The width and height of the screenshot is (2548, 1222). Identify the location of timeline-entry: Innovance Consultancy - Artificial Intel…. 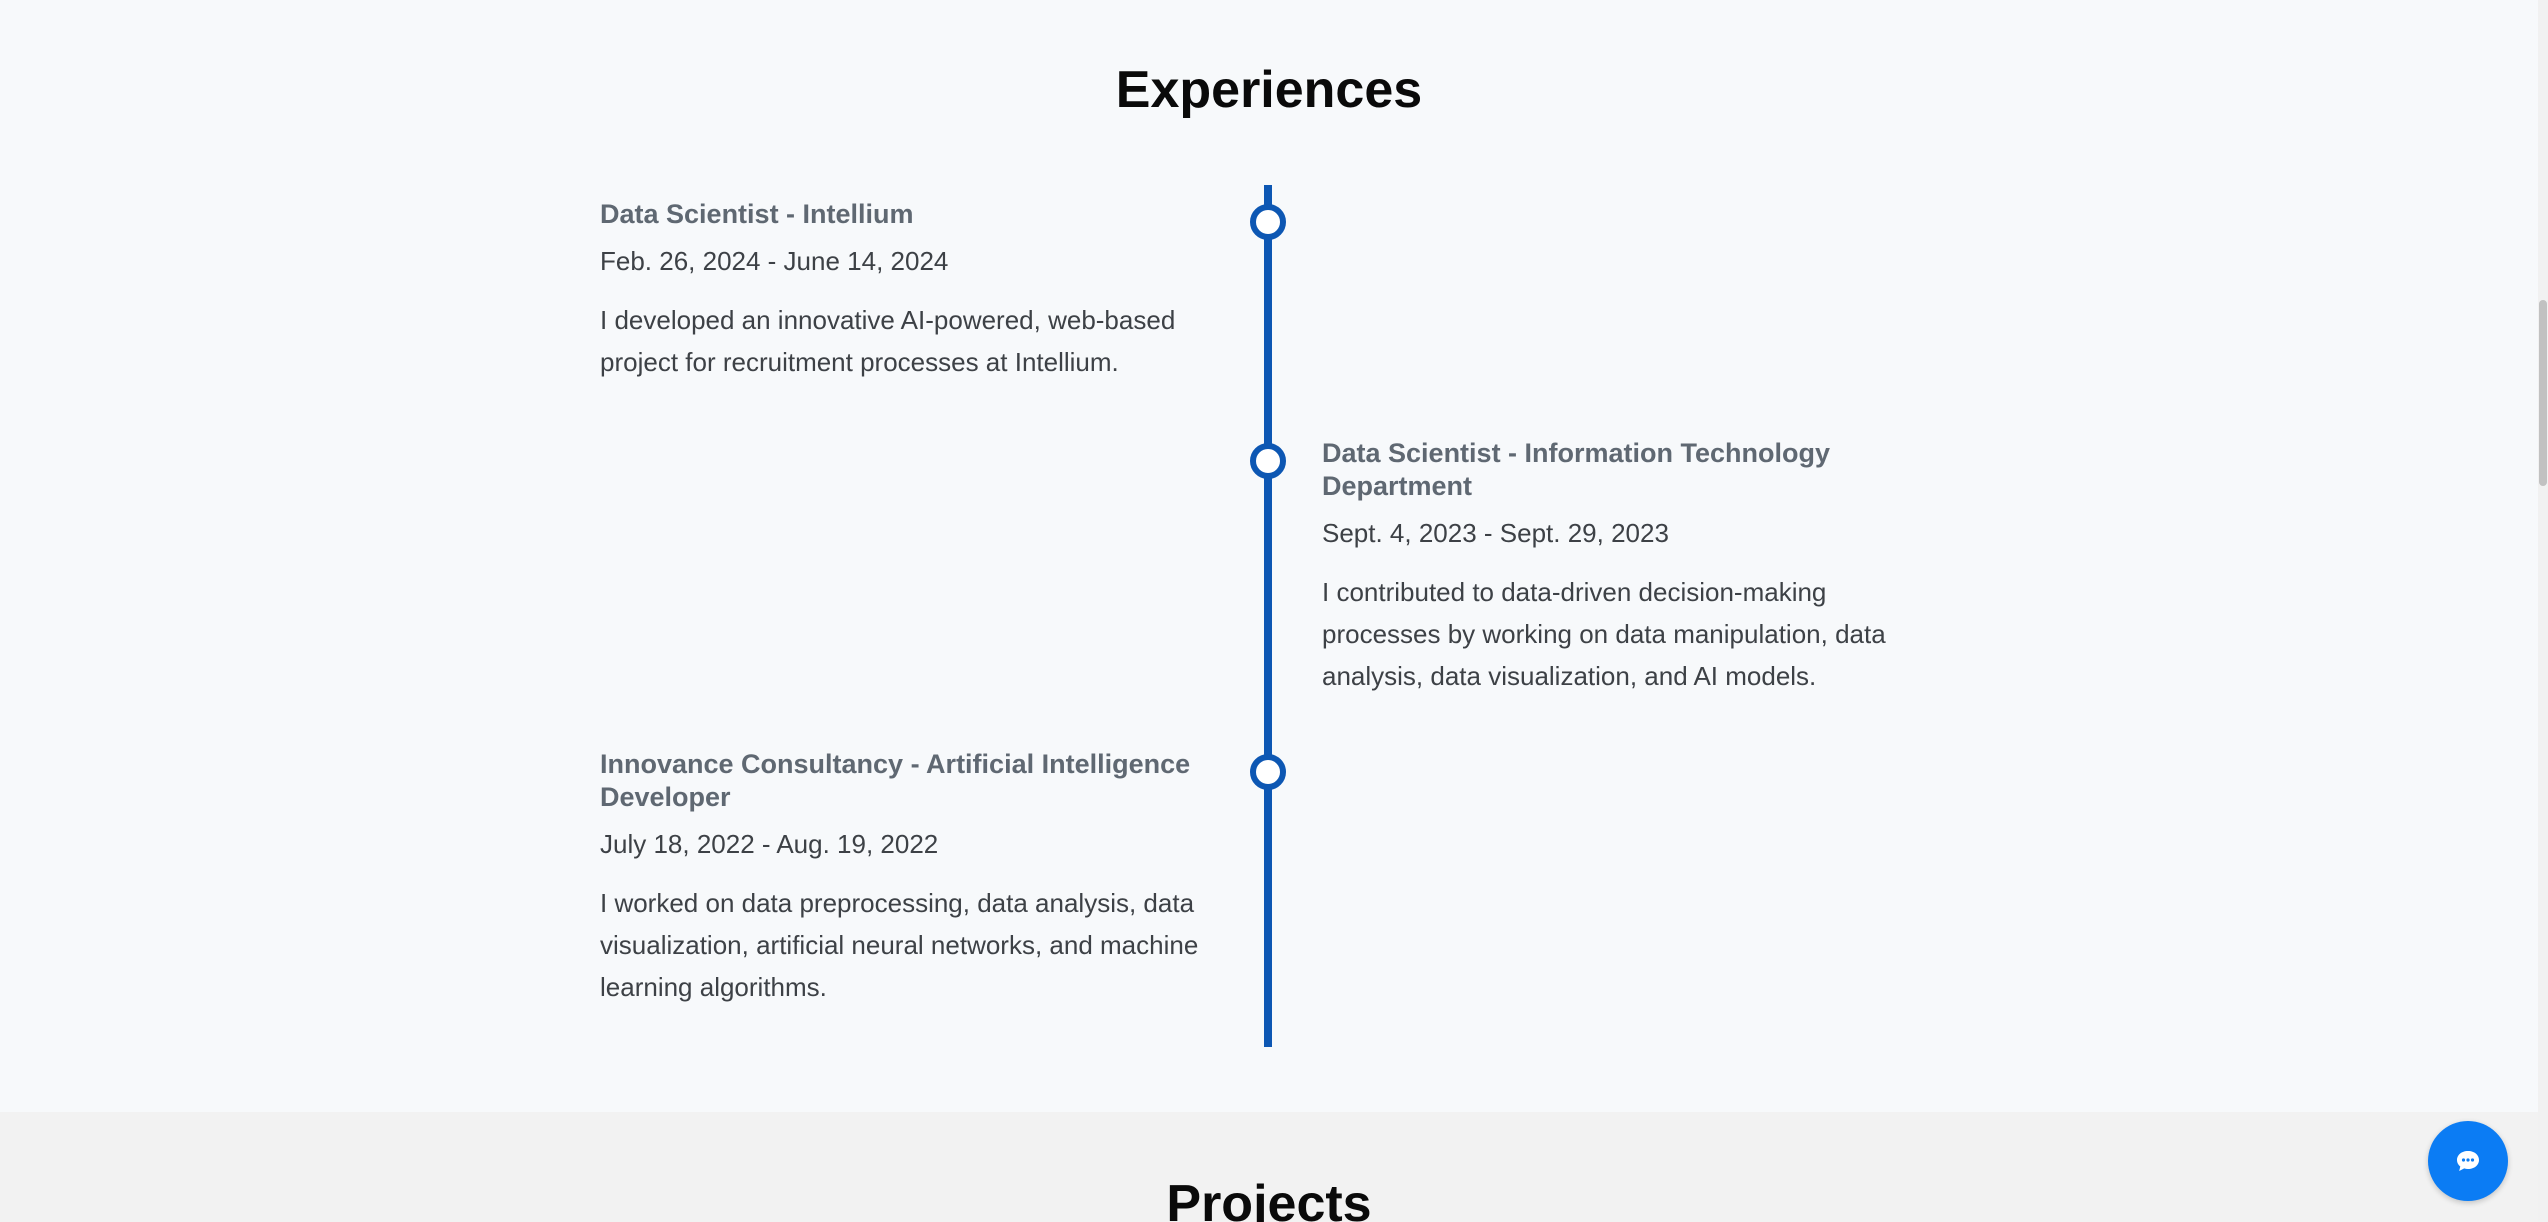
(910, 878).